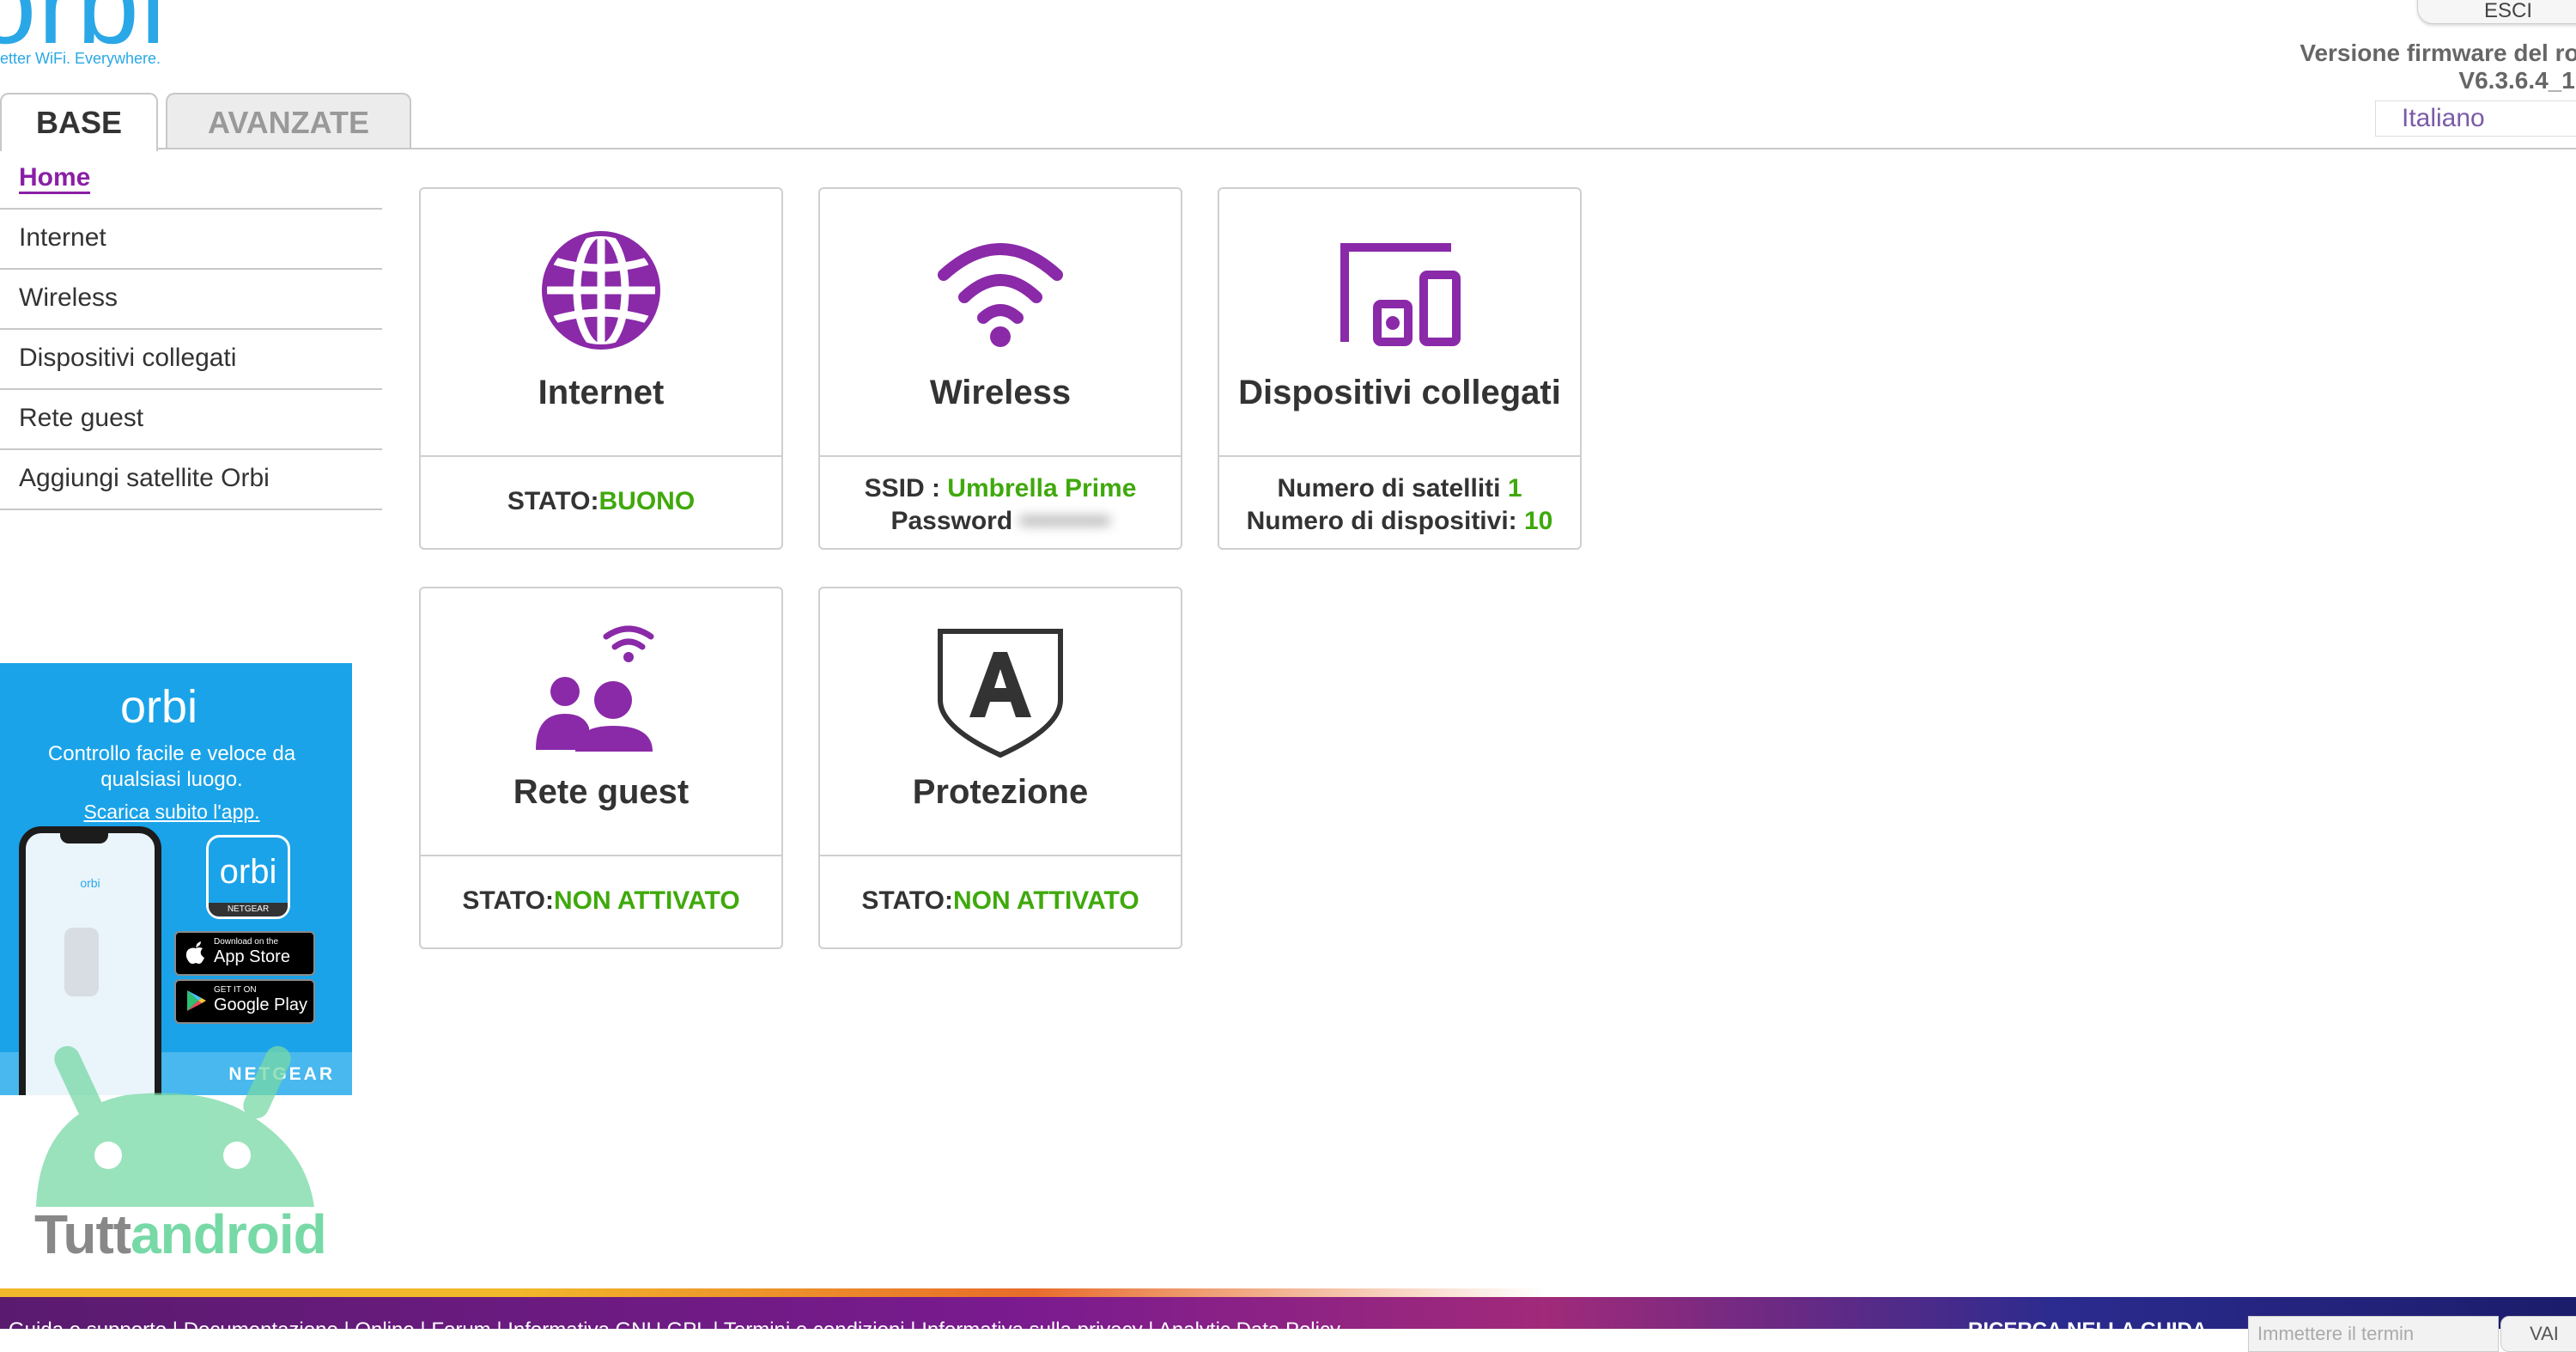  I want to click on protection-card: Protezione STATO:NON ATTIVATO, so click(1000, 768).